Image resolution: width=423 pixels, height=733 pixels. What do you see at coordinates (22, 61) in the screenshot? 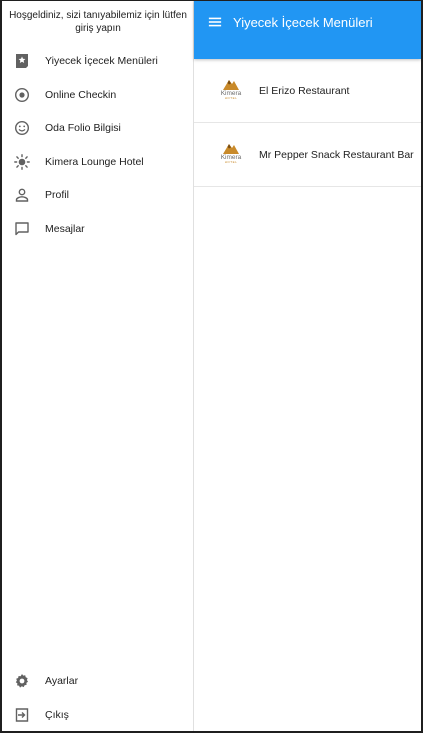
I see `menu-book-icon` at bounding box center [22, 61].